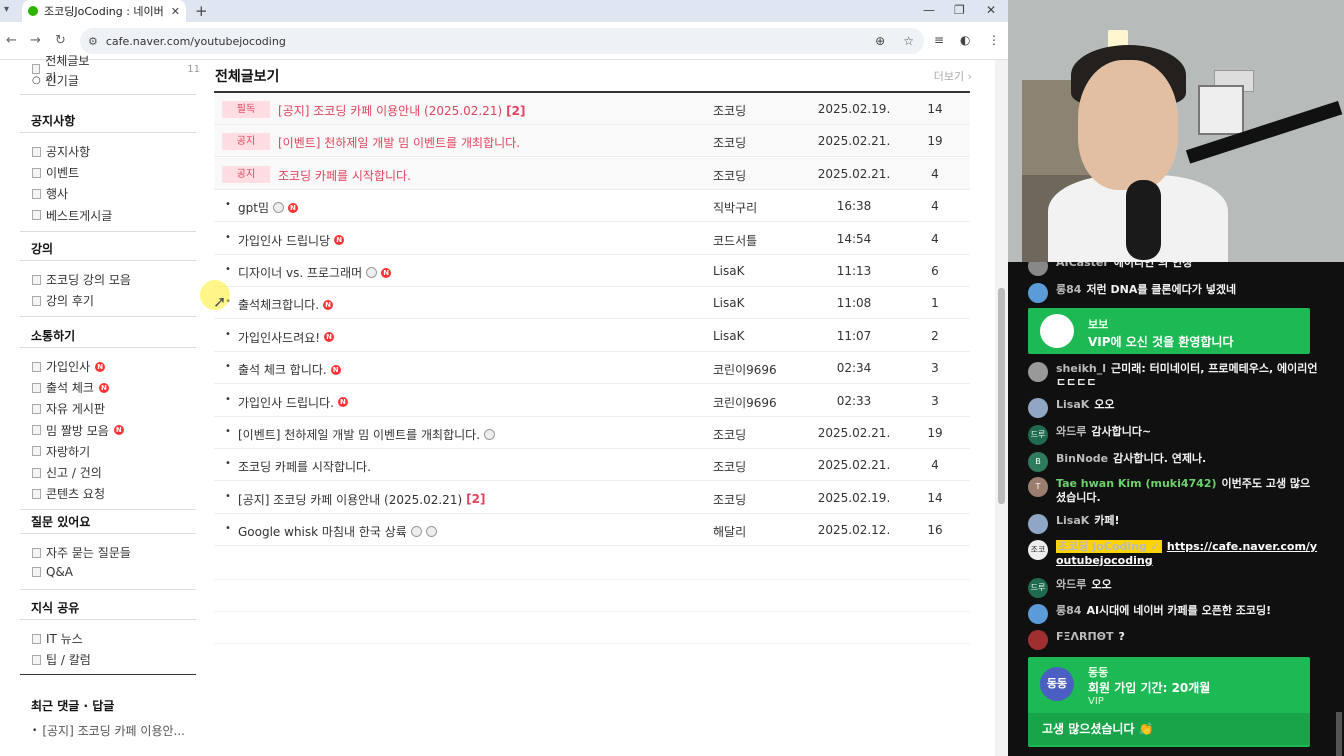 This screenshot has width=1344, height=756. Describe the element at coordinates (61, 451) in the screenshot. I see `sidebar-item: 자랑하기` at that location.